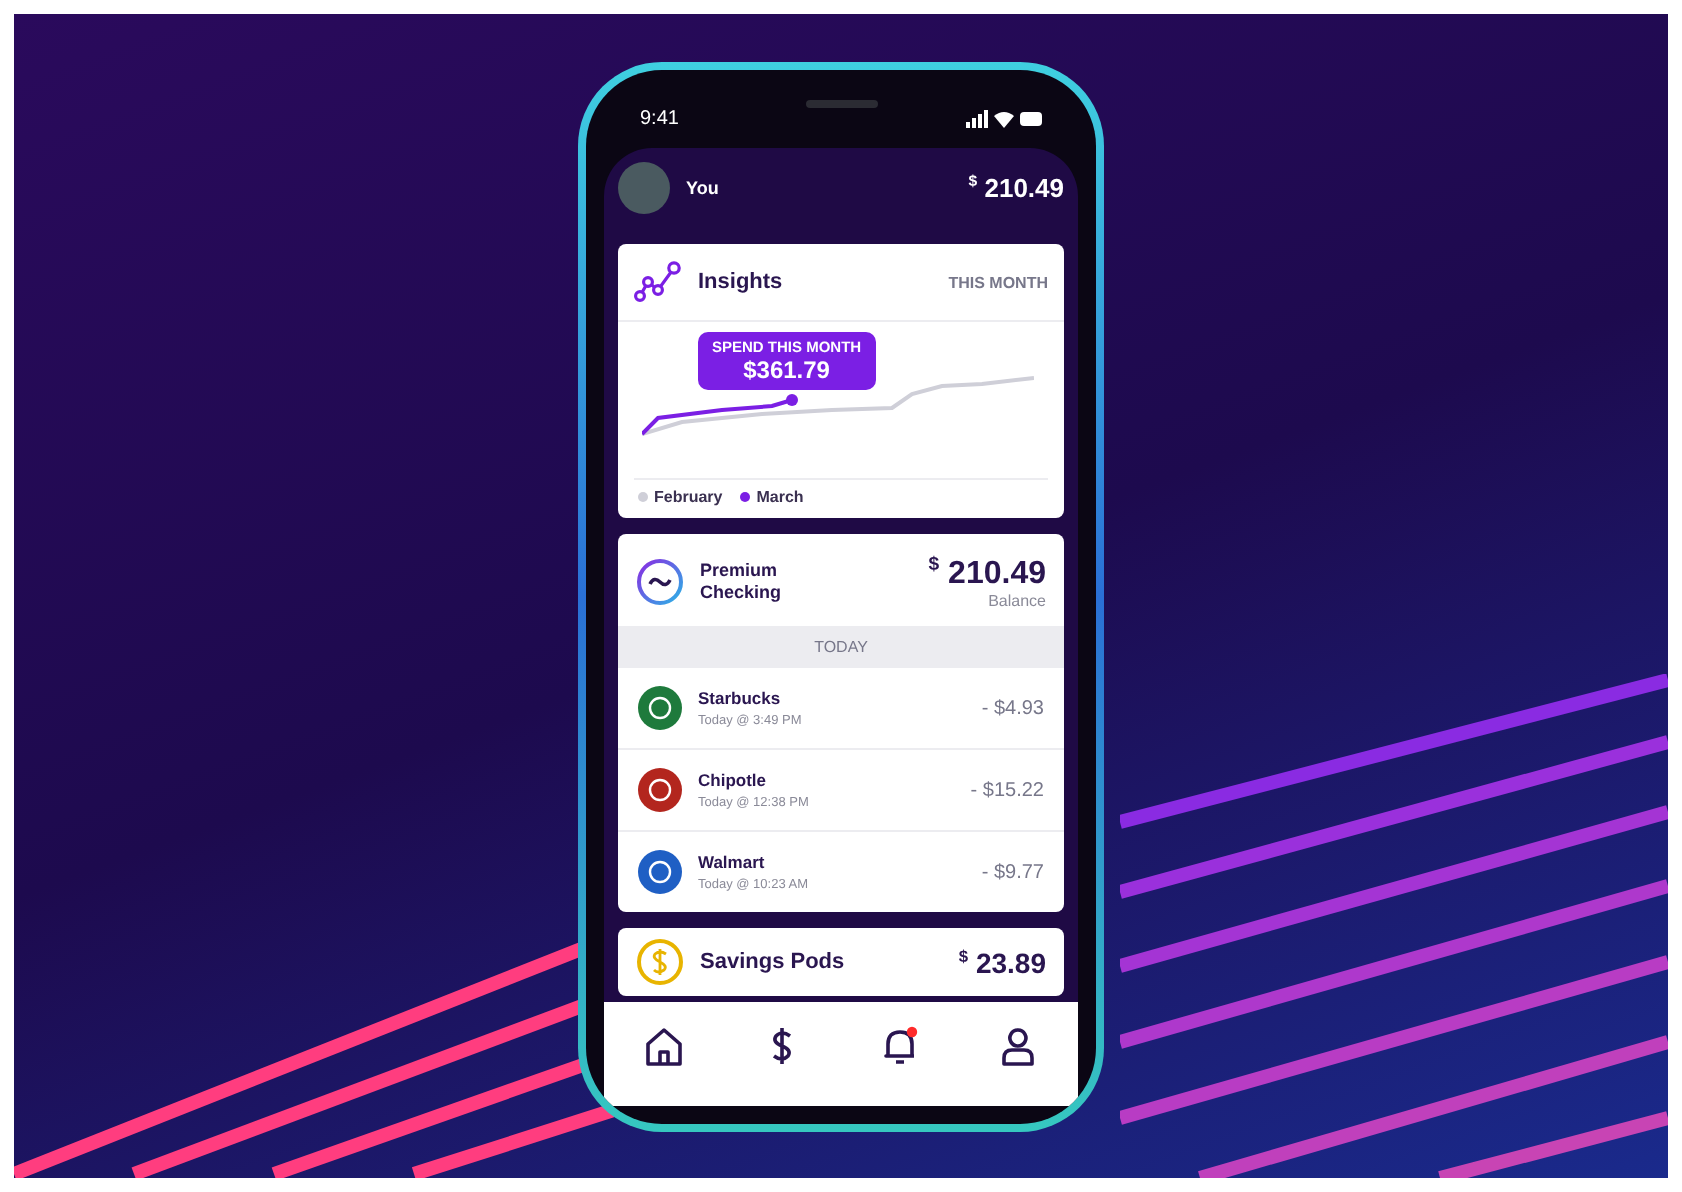 This screenshot has height=1192, width=1682. Describe the element at coordinates (1002, 963) in the screenshot. I see `savings-balance: $^{$}$ 23.89` at that location.